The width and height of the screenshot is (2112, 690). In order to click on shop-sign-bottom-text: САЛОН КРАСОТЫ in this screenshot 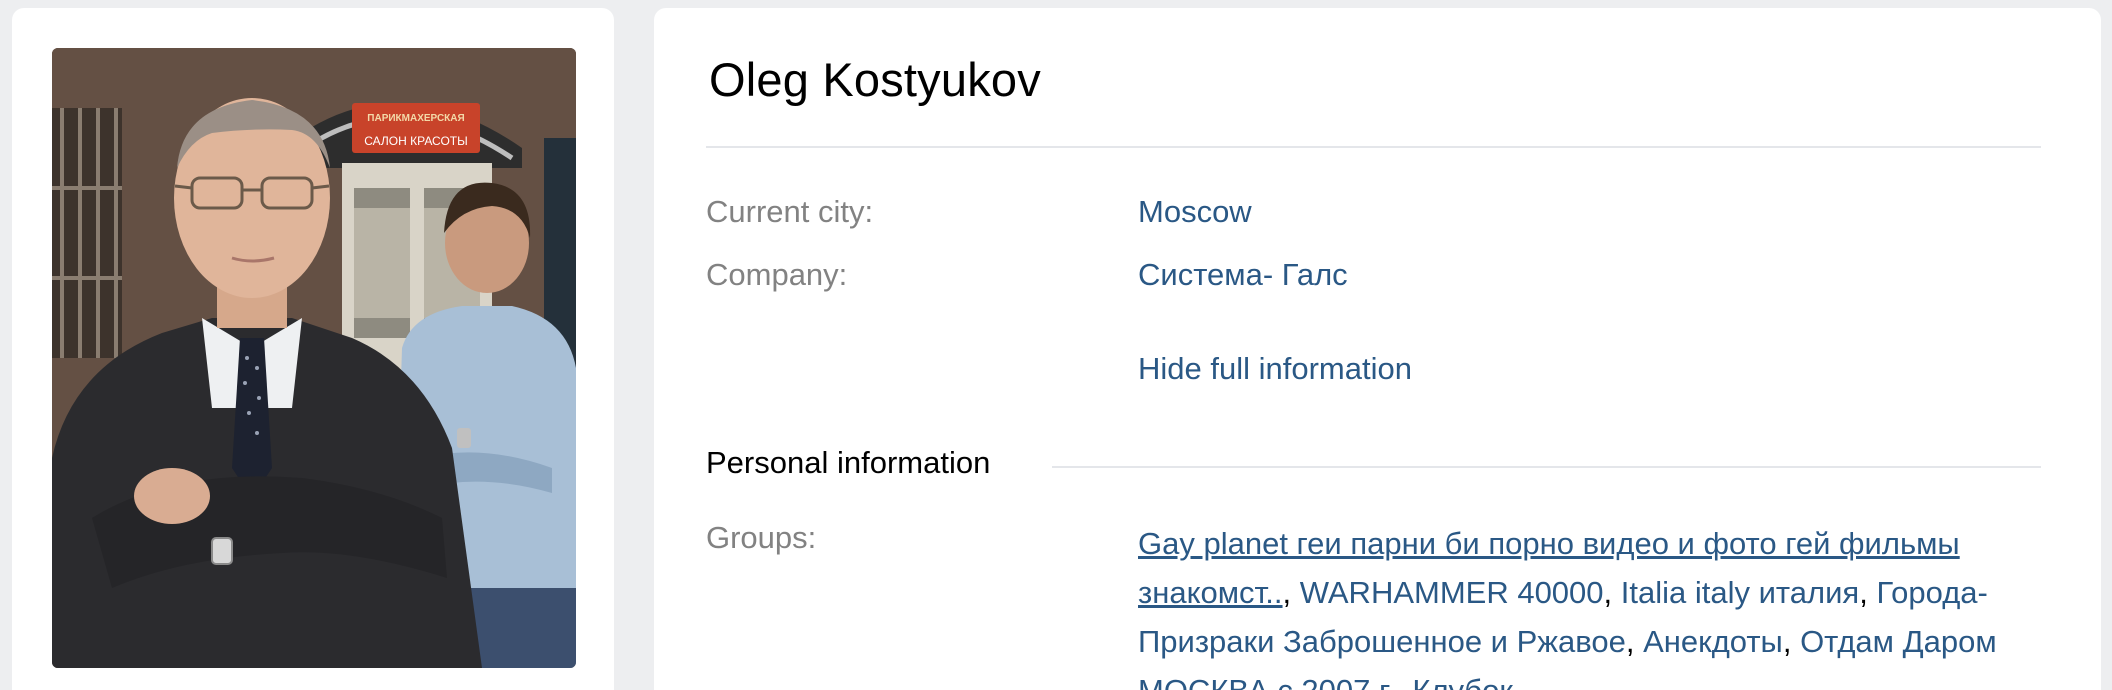, I will do `click(416, 141)`.